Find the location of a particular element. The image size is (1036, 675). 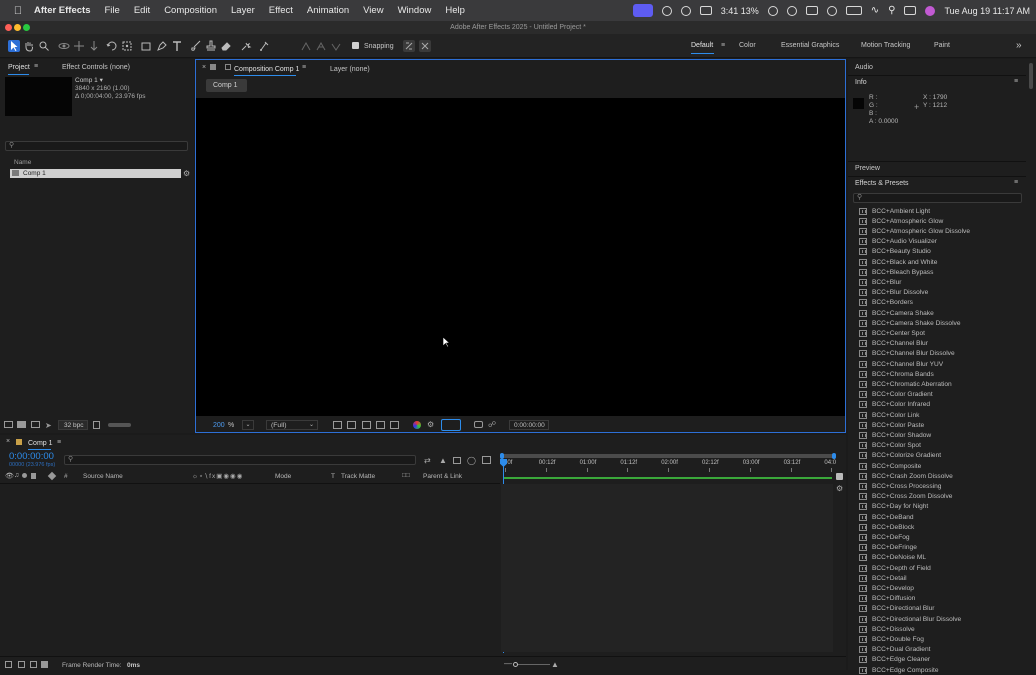

effect-item: BCC+Borders is located at coordinates (886, 303).